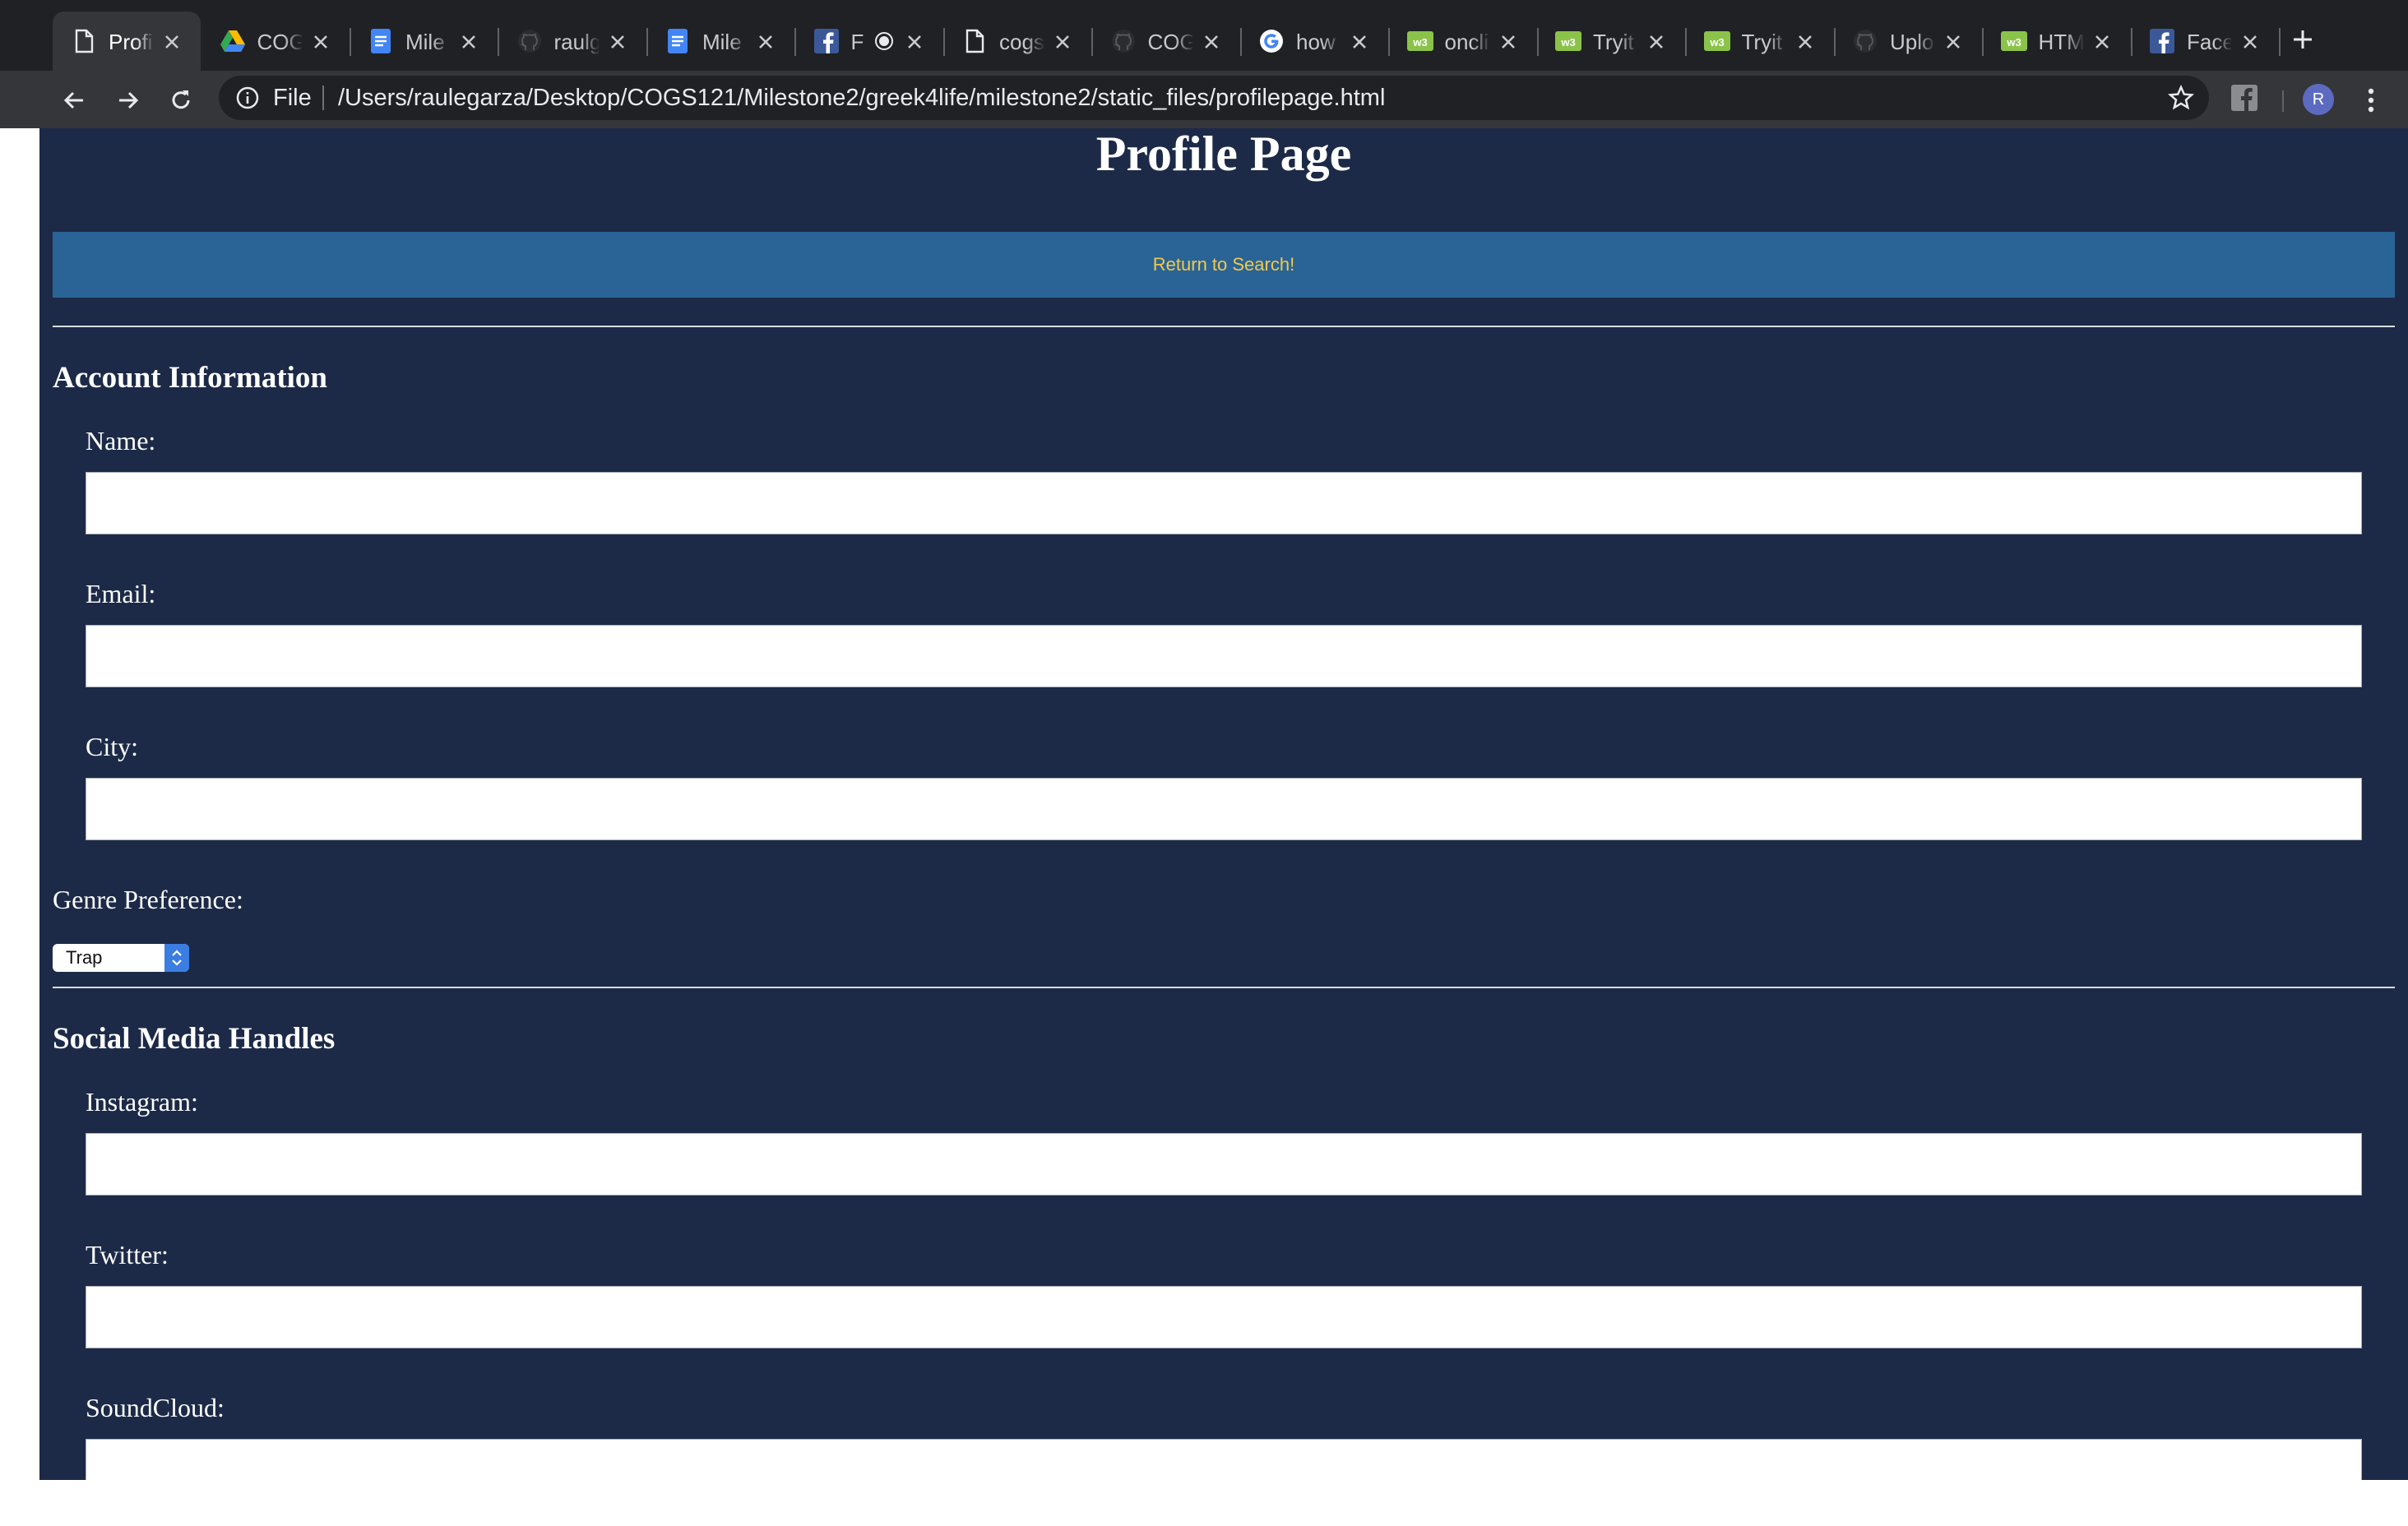  Describe the element at coordinates (1224, 1317) in the screenshot. I see `twitter-input` at that location.